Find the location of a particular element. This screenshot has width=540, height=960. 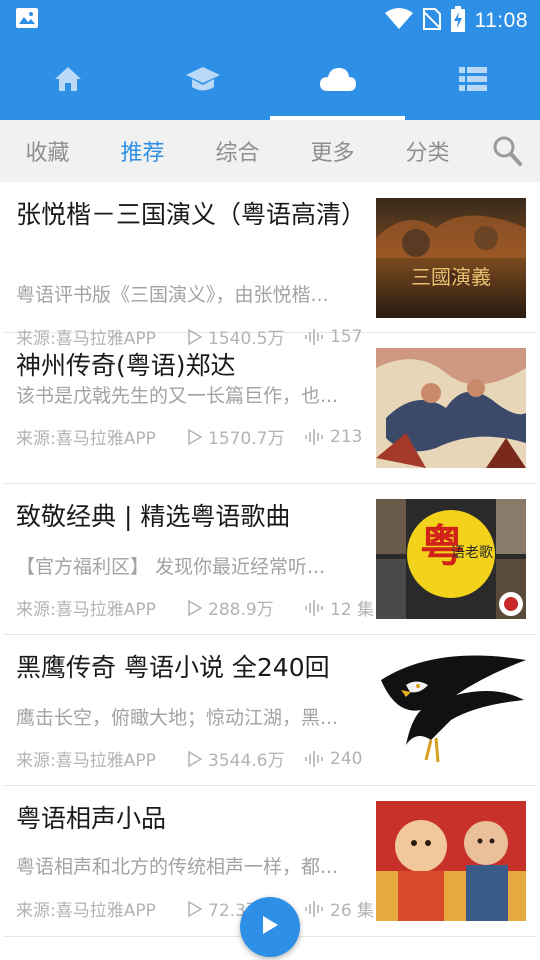

cover-text: 三國演義 is located at coordinates (451, 277).